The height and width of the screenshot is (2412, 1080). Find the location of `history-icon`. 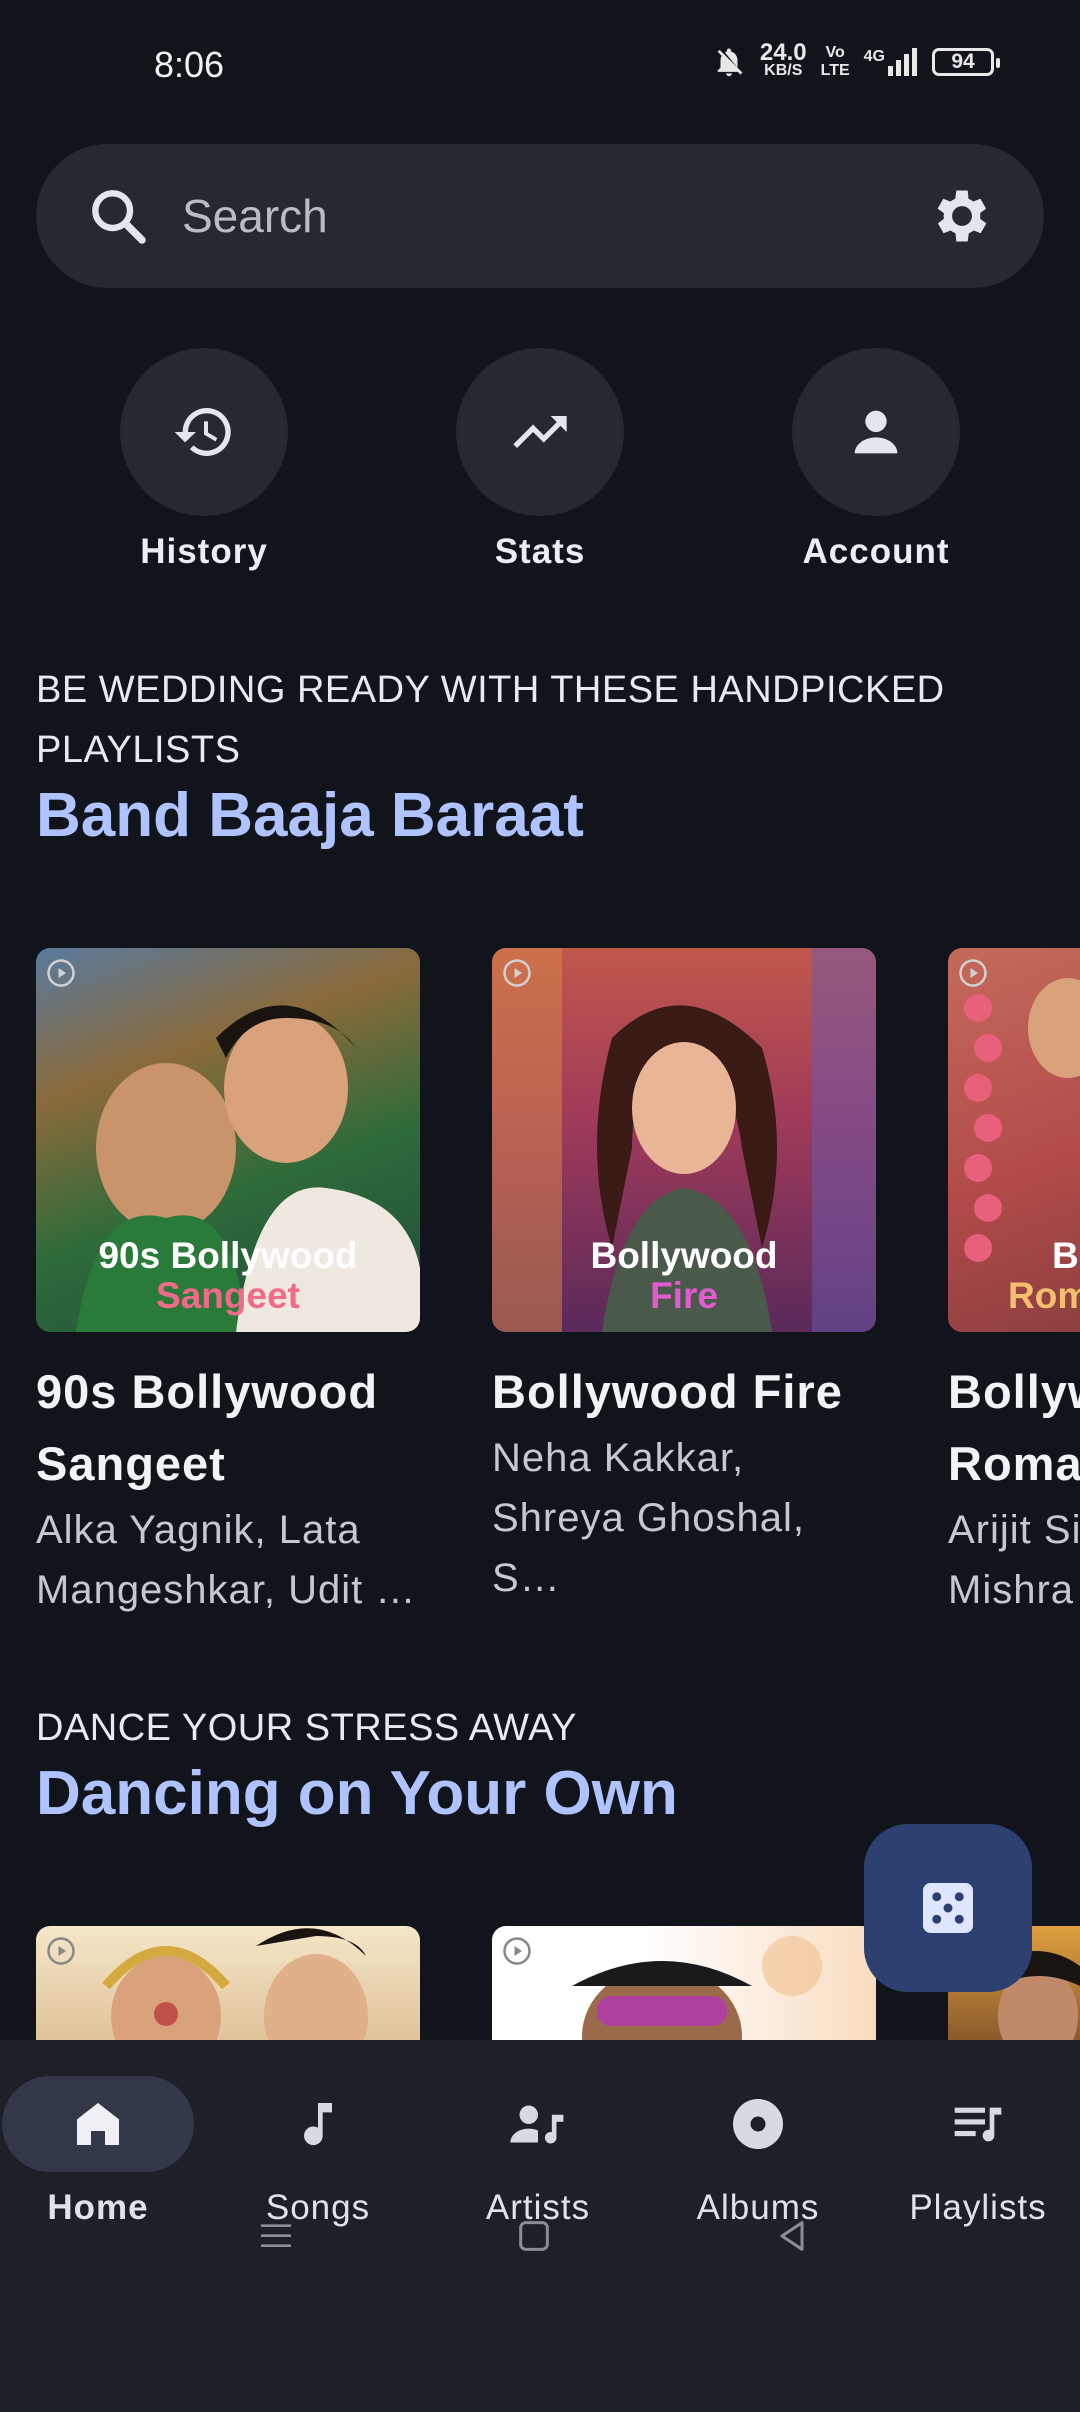

history-icon is located at coordinates (202, 431).